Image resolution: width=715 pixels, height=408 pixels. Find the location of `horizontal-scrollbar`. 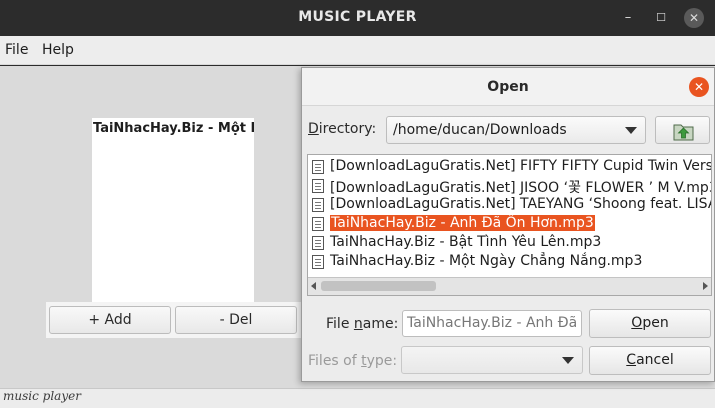

horizontal-scrollbar is located at coordinates (509, 286).